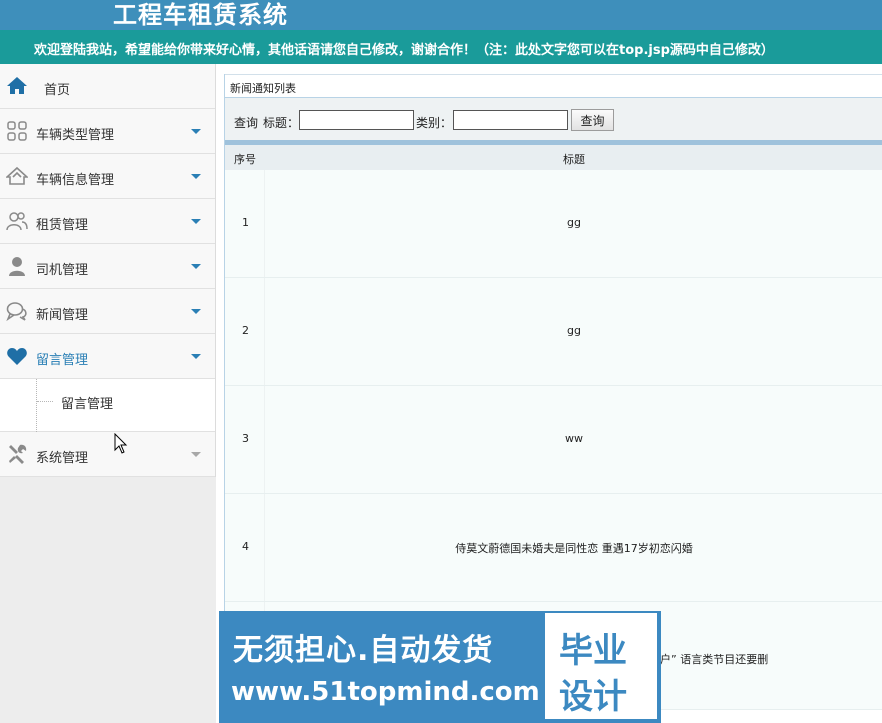 The width and height of the screenshot is (882, 723). What do you see at coordinates (45, 401) in the screenshot?
I see `tree-branch` at bounding box center [45, 401].